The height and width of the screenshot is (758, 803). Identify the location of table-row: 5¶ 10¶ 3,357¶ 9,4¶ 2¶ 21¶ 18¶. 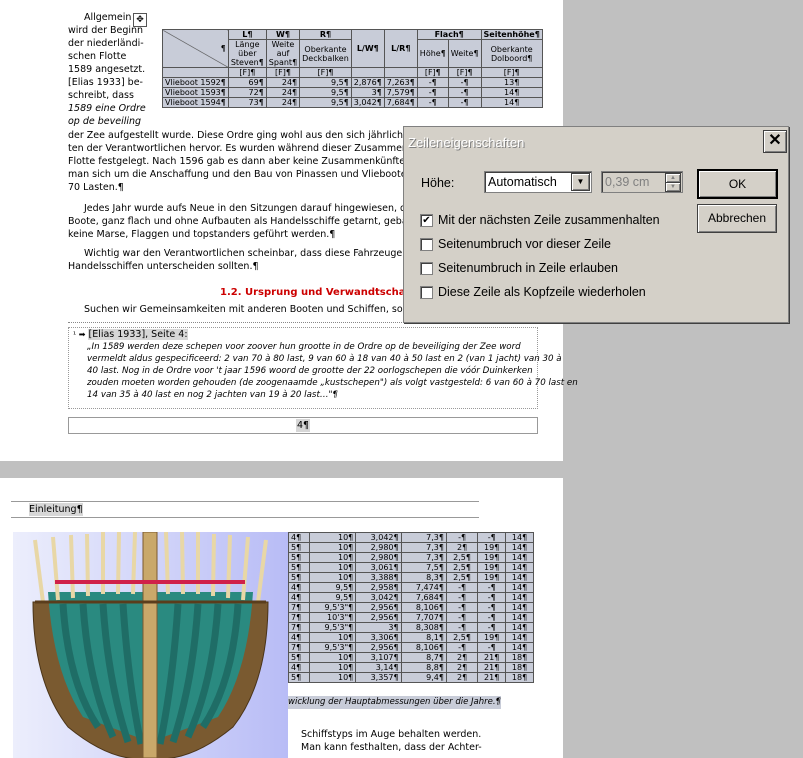
(411, 677).